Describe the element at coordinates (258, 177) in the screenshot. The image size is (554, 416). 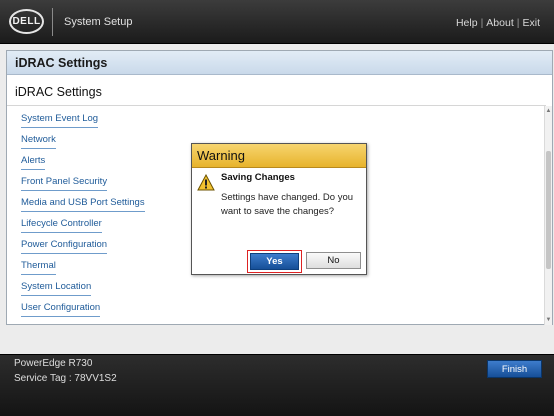
I see `dialog-heading: Saving Changes` at that location.